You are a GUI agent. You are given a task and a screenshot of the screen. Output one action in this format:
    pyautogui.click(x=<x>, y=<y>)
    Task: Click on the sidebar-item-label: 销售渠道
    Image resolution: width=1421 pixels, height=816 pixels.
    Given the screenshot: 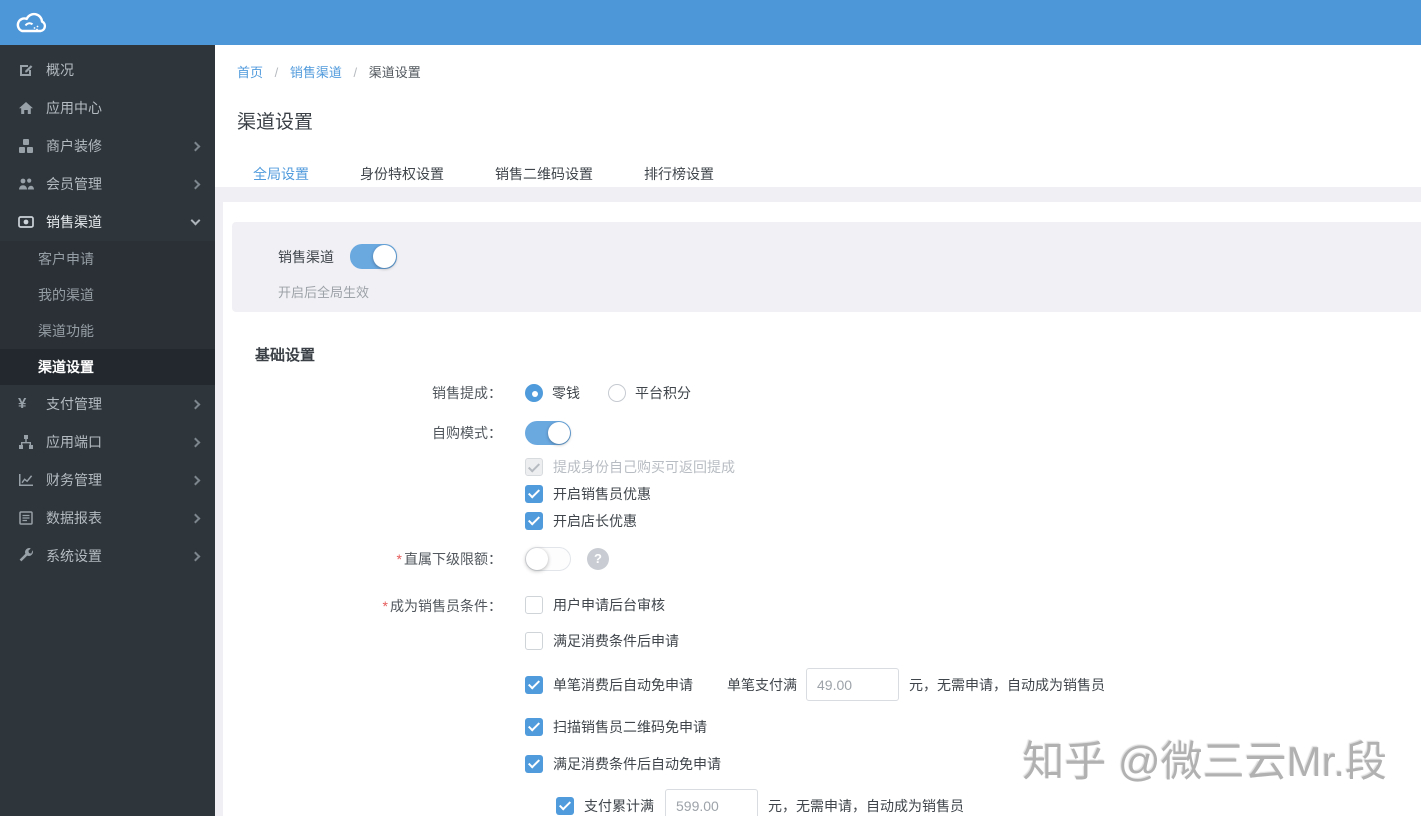 What is the action you would take?
    pyautogui.click(x=74, y=222)
    